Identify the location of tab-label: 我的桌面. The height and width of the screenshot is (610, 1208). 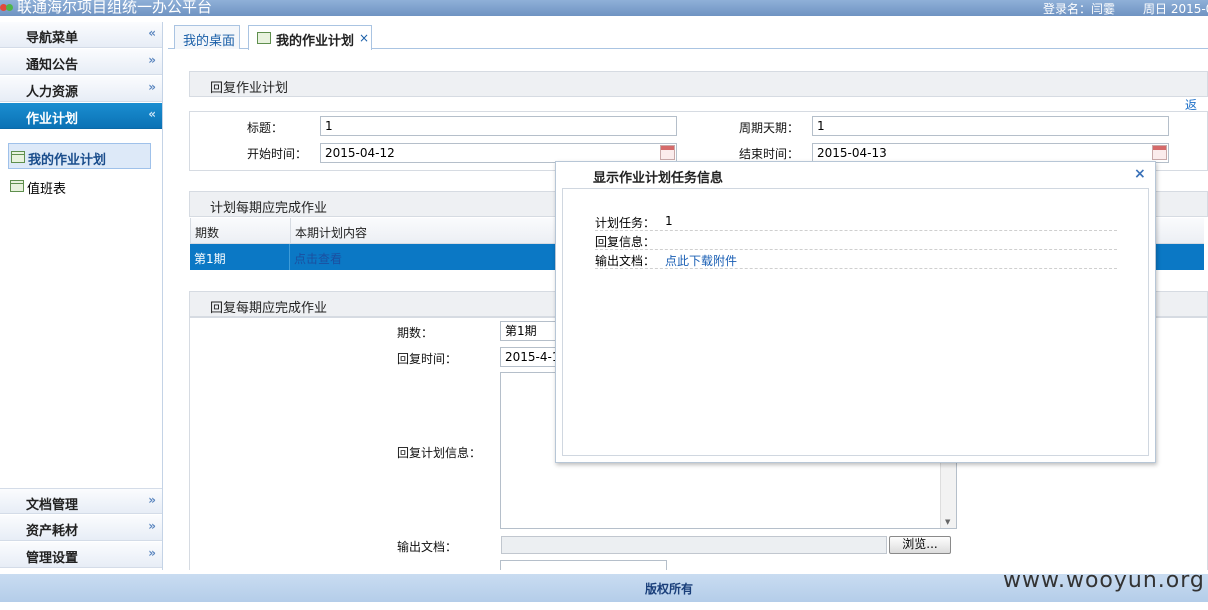
(209, 41).